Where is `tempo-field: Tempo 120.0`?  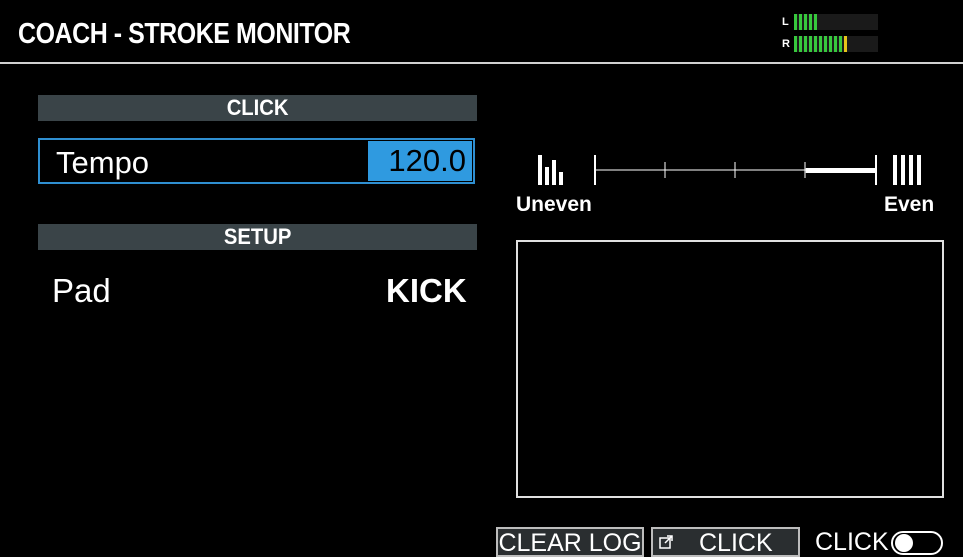
tempo-field: Tempo 120.0 is located at coordinates (256, 161).